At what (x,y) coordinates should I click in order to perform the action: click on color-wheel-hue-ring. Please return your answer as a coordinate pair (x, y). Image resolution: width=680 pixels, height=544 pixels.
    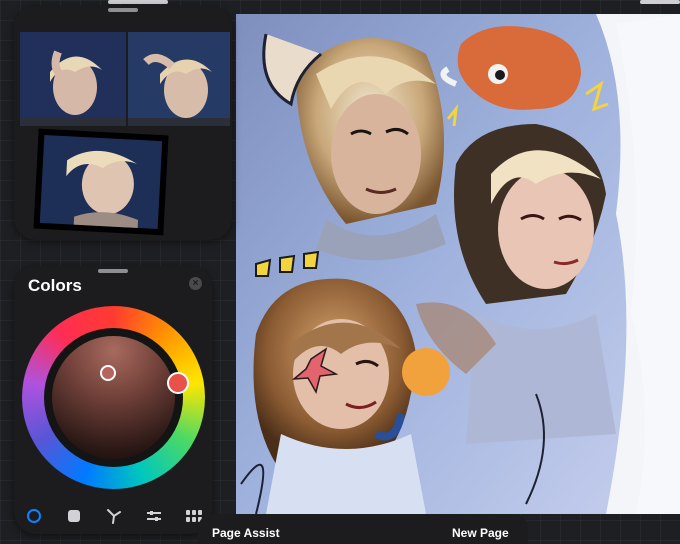
    Looking at the image, I should click on (113, 397).